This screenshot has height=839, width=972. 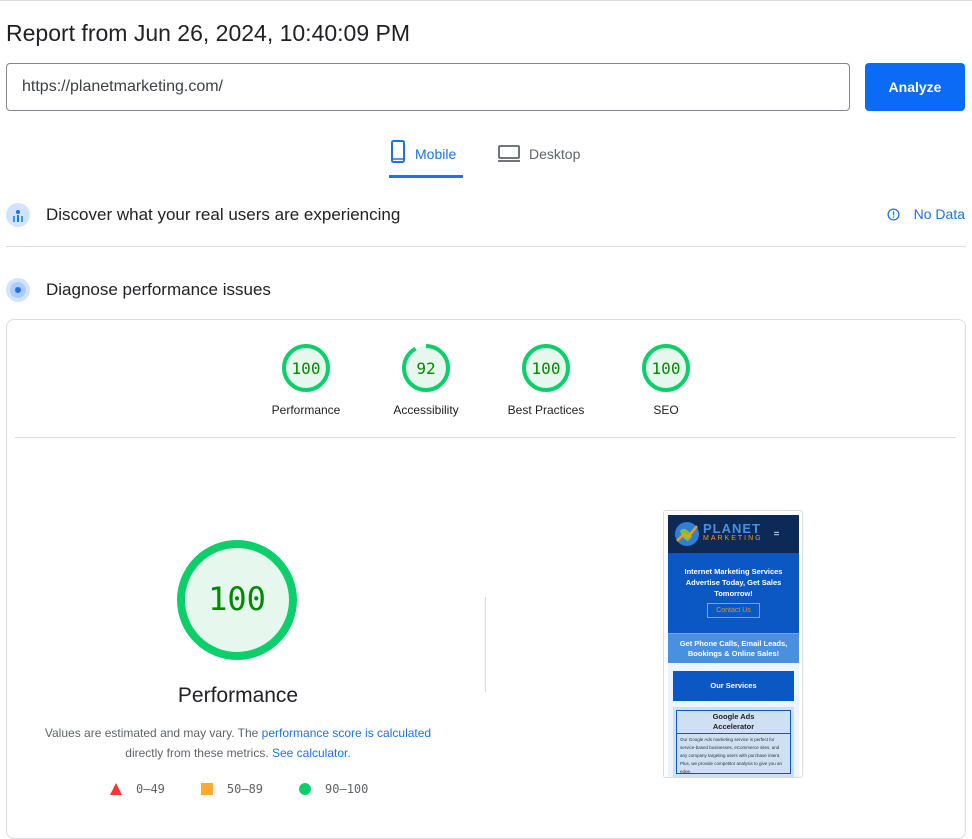 I want to click on gauge-best-practices: 100 Best Practices, so click(x=546, y=380).